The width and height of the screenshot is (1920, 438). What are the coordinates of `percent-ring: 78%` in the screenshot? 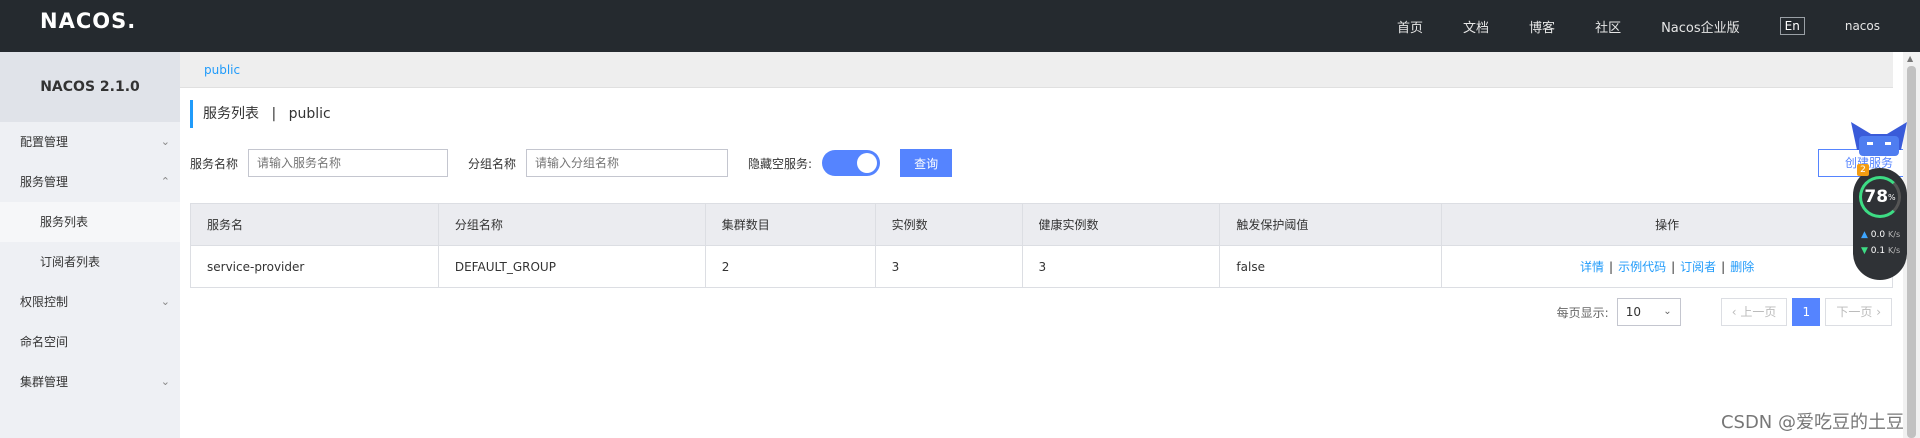 It's located at (1880, 197).